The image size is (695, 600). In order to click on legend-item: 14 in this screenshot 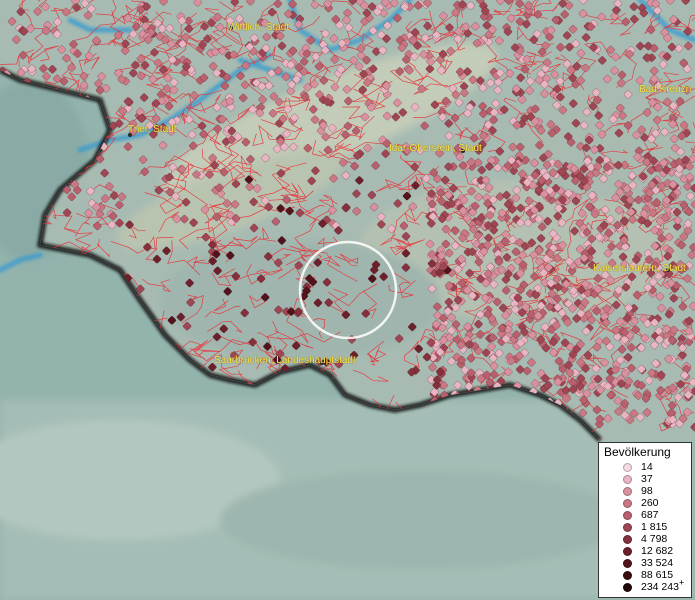, I will do `click(645, 467)`.